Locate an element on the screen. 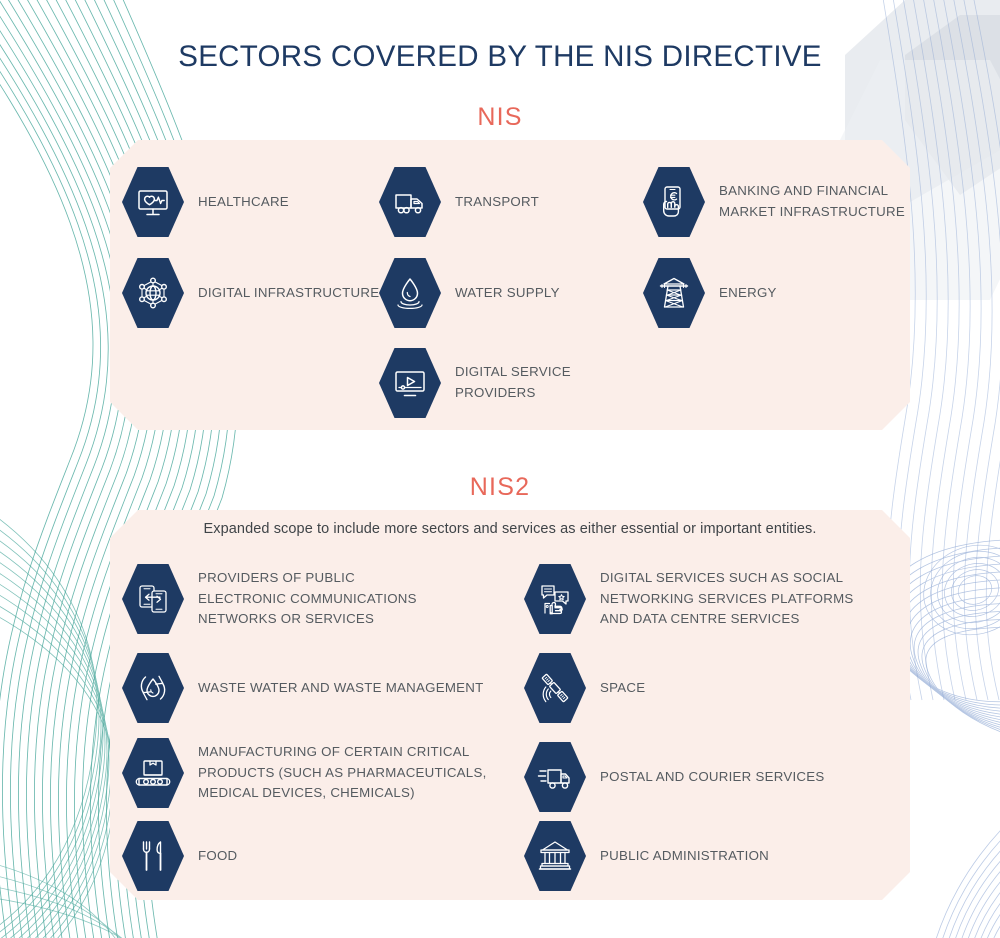 The height and width of the screenshot is (938, 1000). sector-label: HEALTHCARE is located at coordinates (243, 201).